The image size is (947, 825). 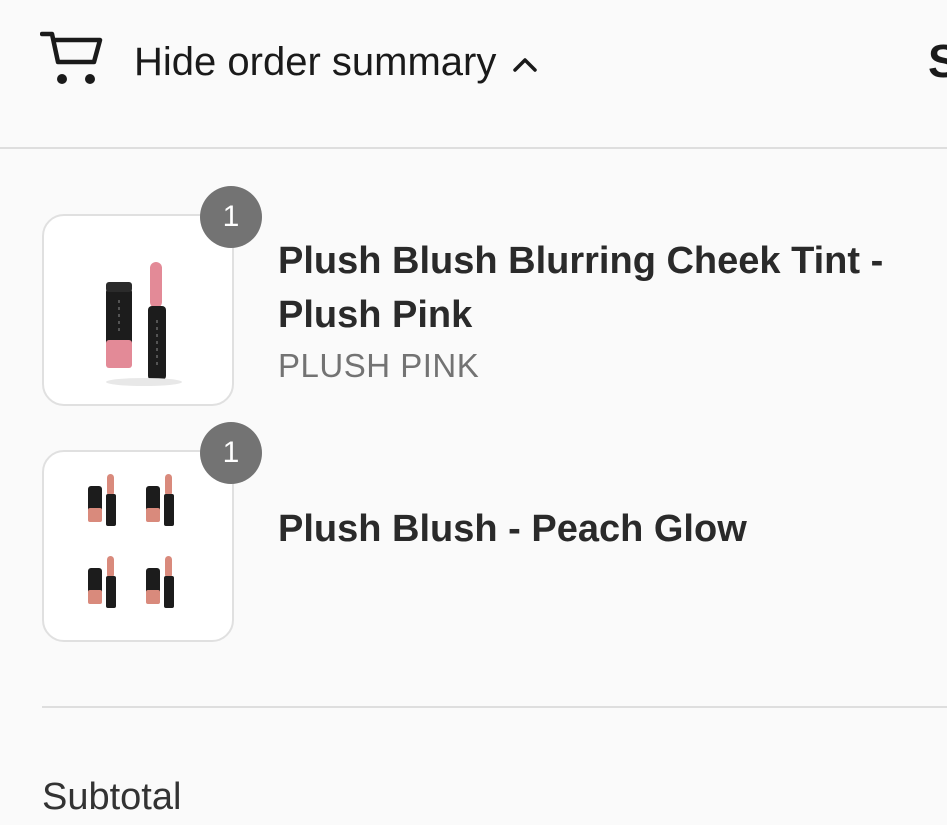 What do you see at coordinates (112, 797) in the screenshot?
I see `subtotal-label: Subtotal` at bounding box center [112, 797].